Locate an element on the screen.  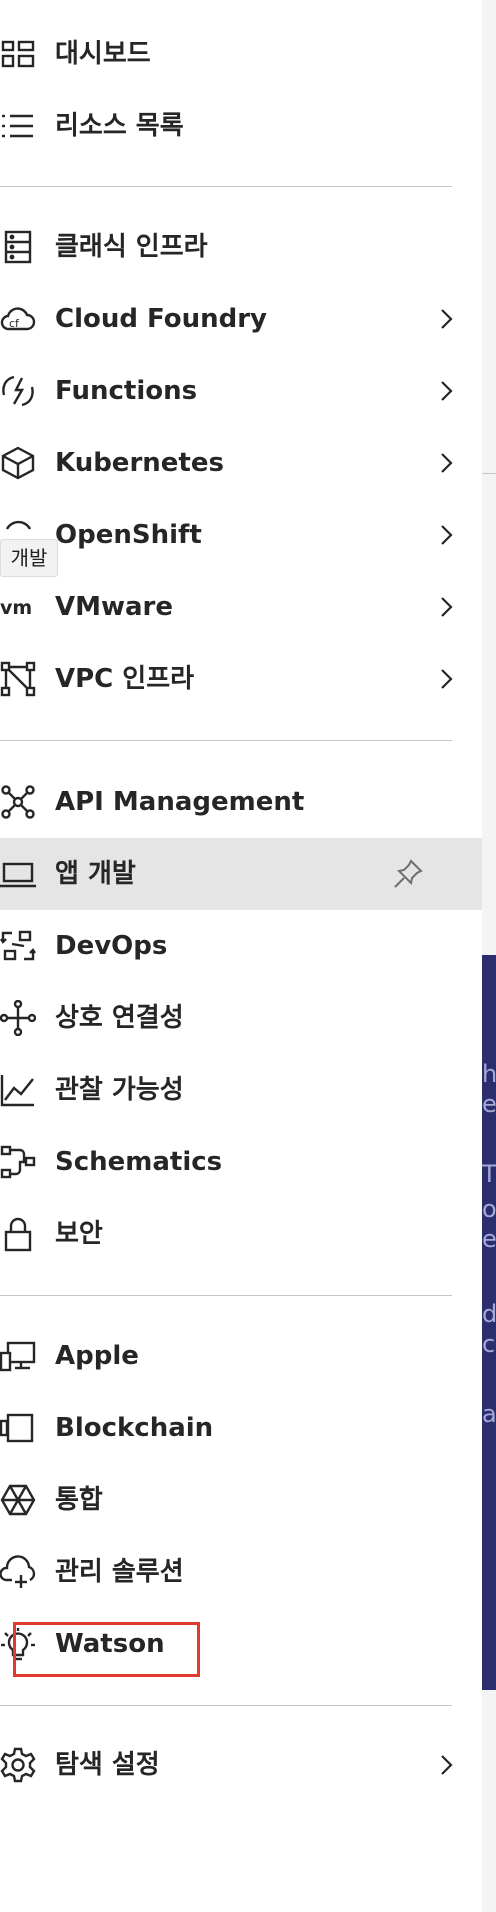
nav-item-kubernetes: Kubernetes is located at coordinates (241, 463).